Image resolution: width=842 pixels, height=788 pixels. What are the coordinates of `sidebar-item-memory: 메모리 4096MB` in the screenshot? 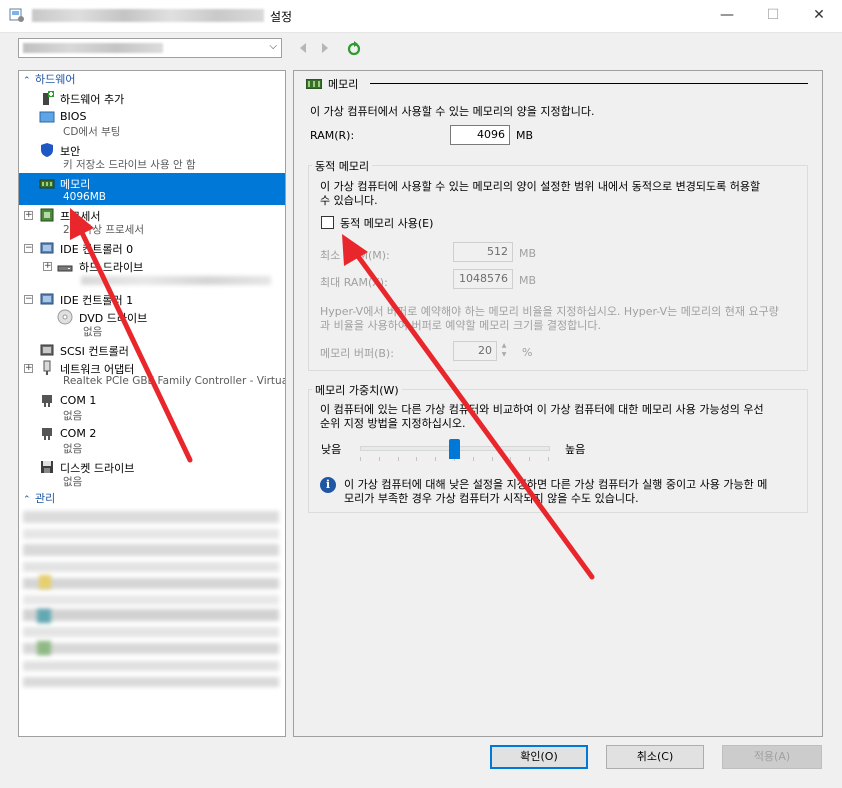 It's located at (152, 189).